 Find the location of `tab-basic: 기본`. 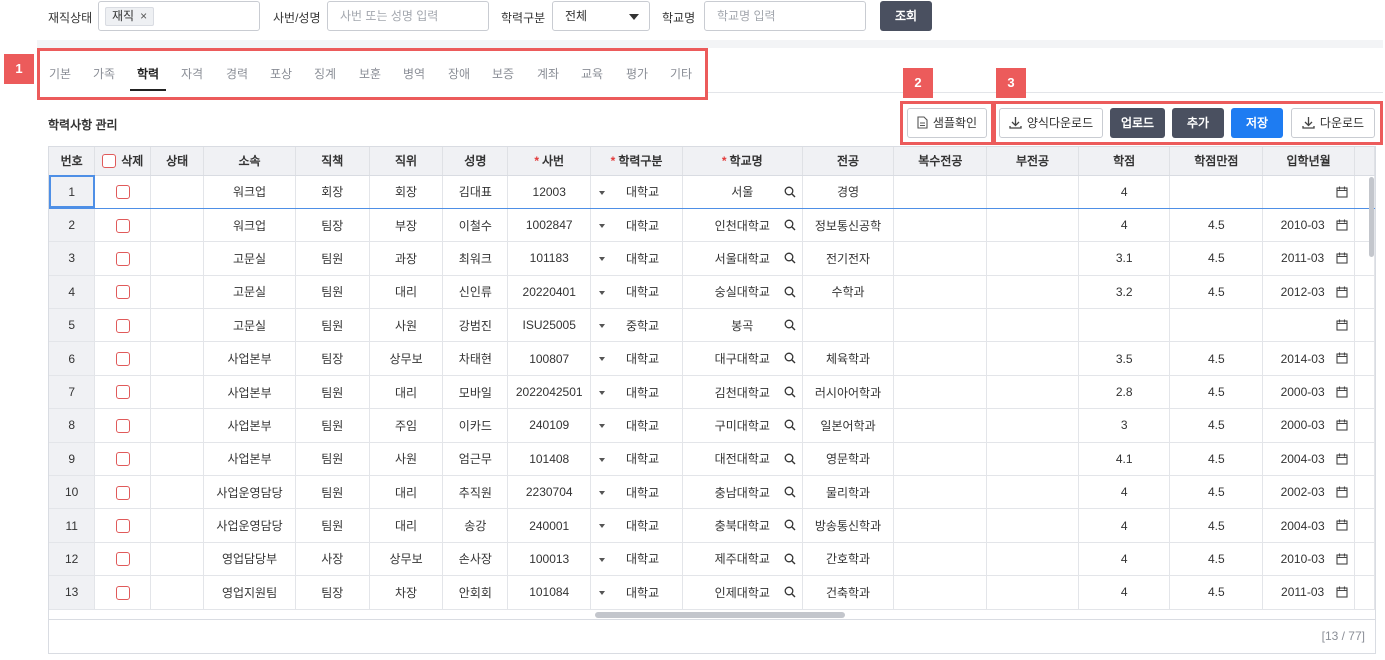

tab-basic: 기본 is located at coordinates (60, 73).